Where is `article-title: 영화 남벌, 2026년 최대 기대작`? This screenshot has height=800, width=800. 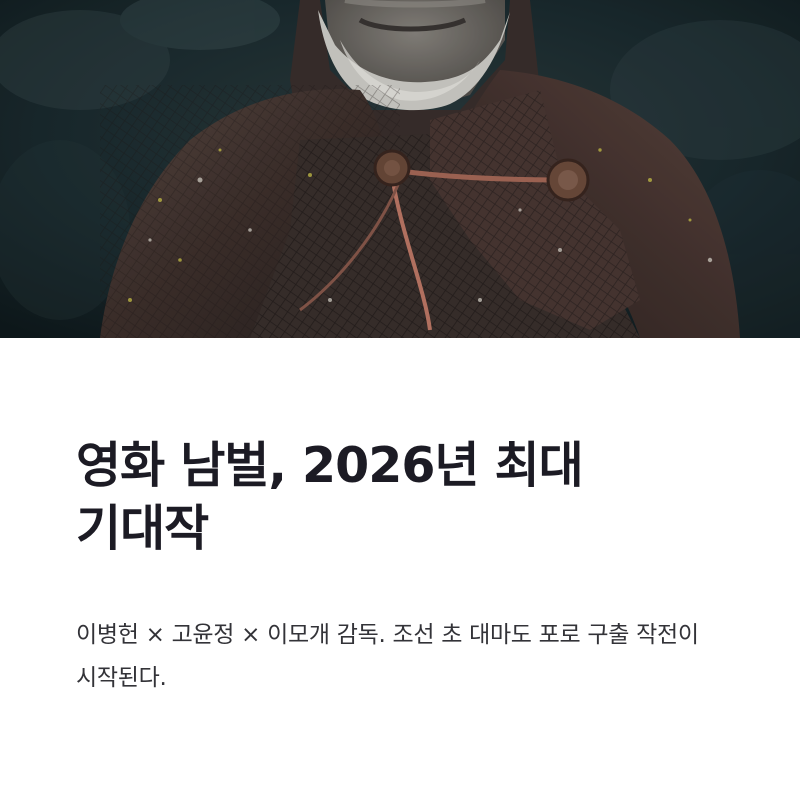 article-title: 영화 남벌, 2026년 최대 기대작 is located at coordinates (401, 497).